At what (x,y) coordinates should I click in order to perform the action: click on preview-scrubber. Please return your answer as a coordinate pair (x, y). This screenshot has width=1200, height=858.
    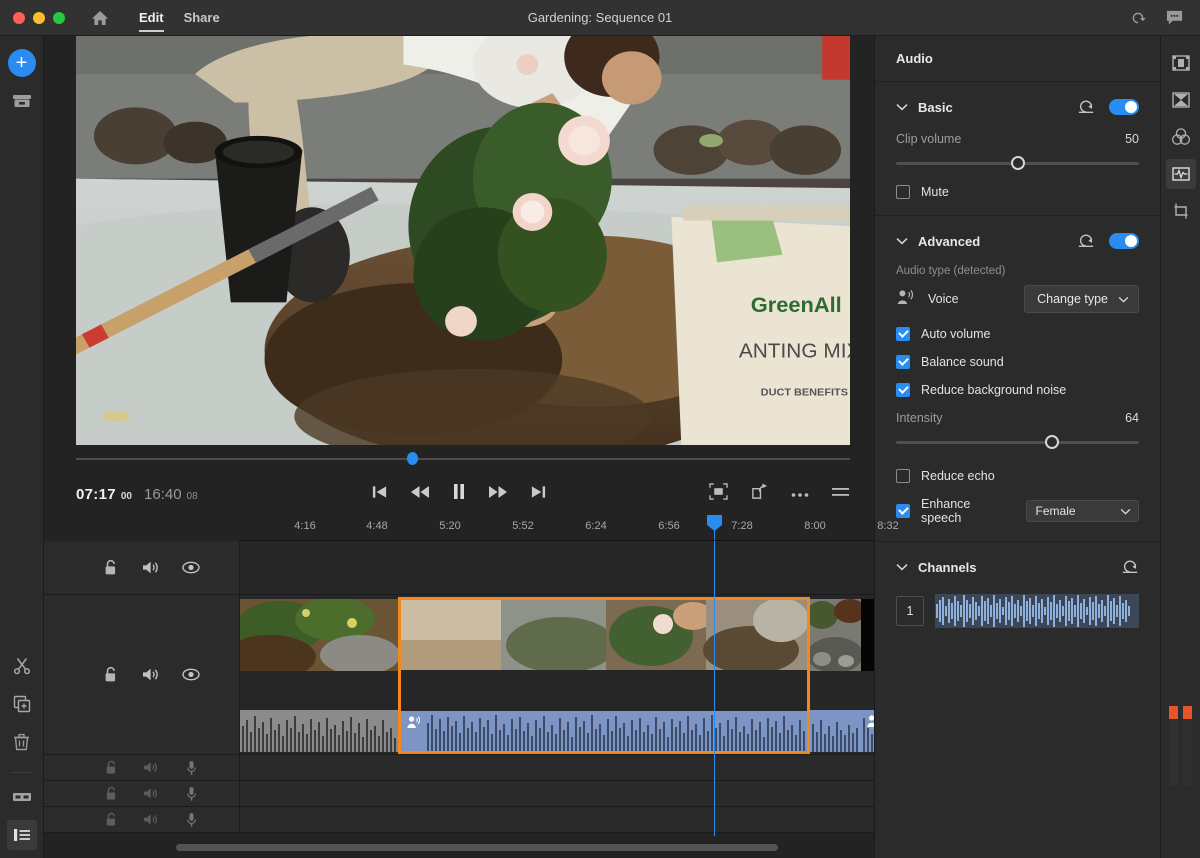
    Looking at the image, I should click on (463, 459).